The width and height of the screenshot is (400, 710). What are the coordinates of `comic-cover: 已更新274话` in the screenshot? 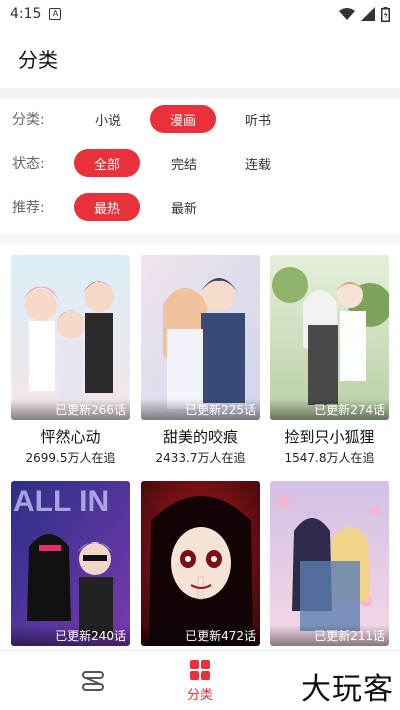 It's located at (329, 337).